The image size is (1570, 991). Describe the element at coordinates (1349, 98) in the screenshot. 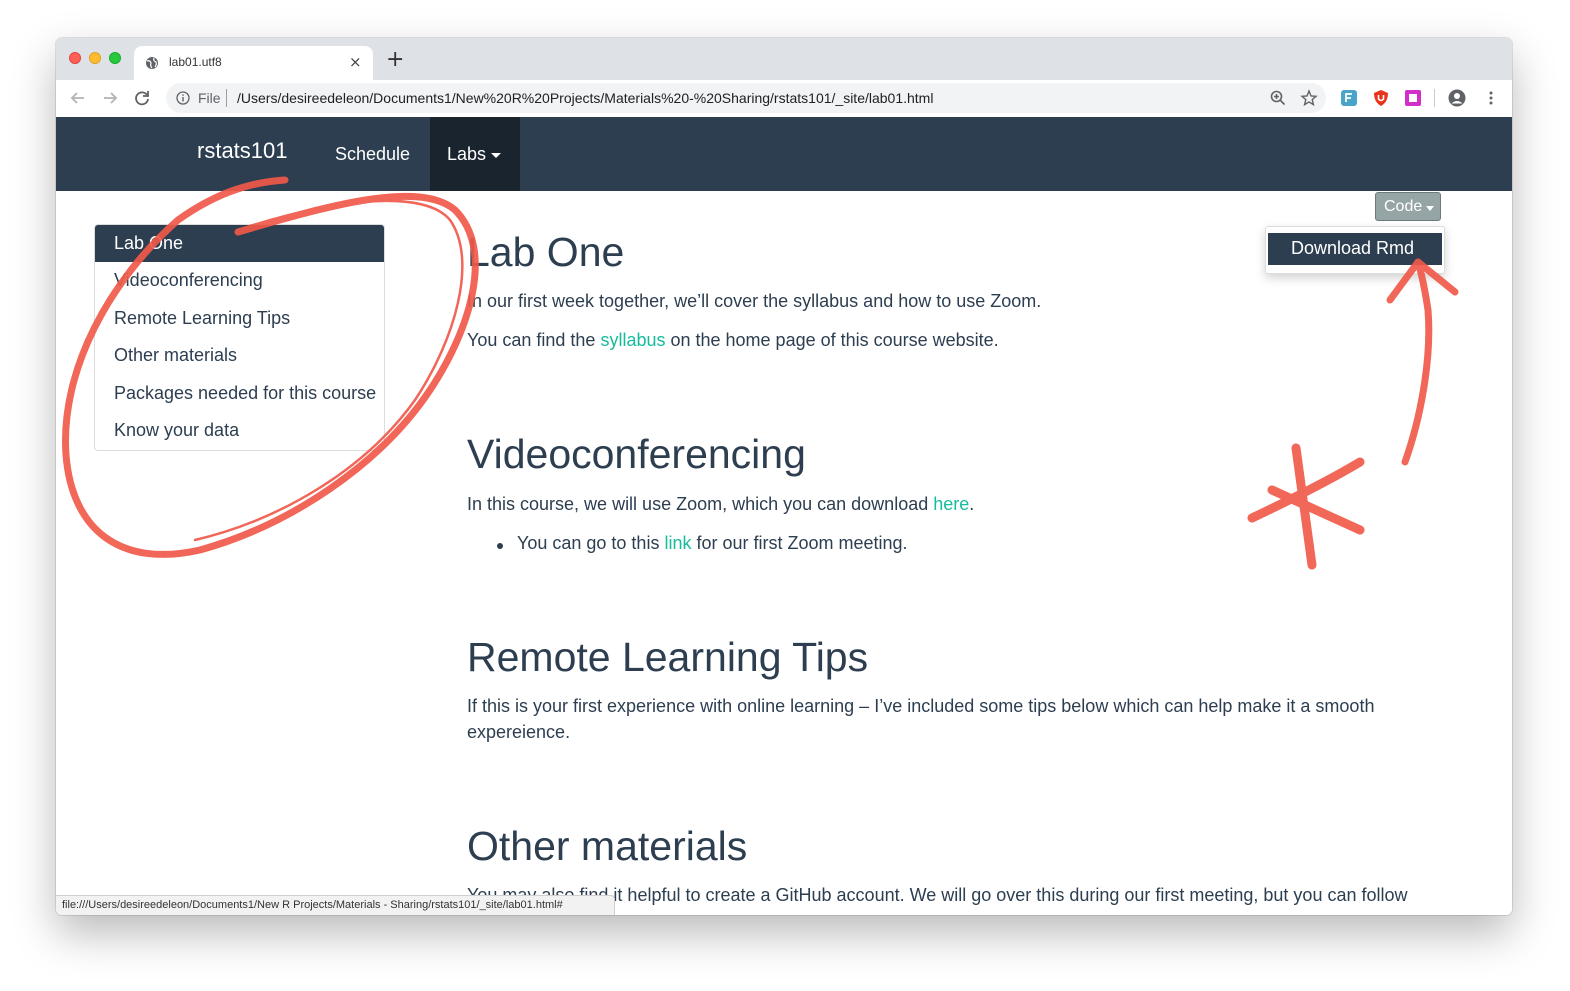

I see `feedly-extension-icon` at that location.